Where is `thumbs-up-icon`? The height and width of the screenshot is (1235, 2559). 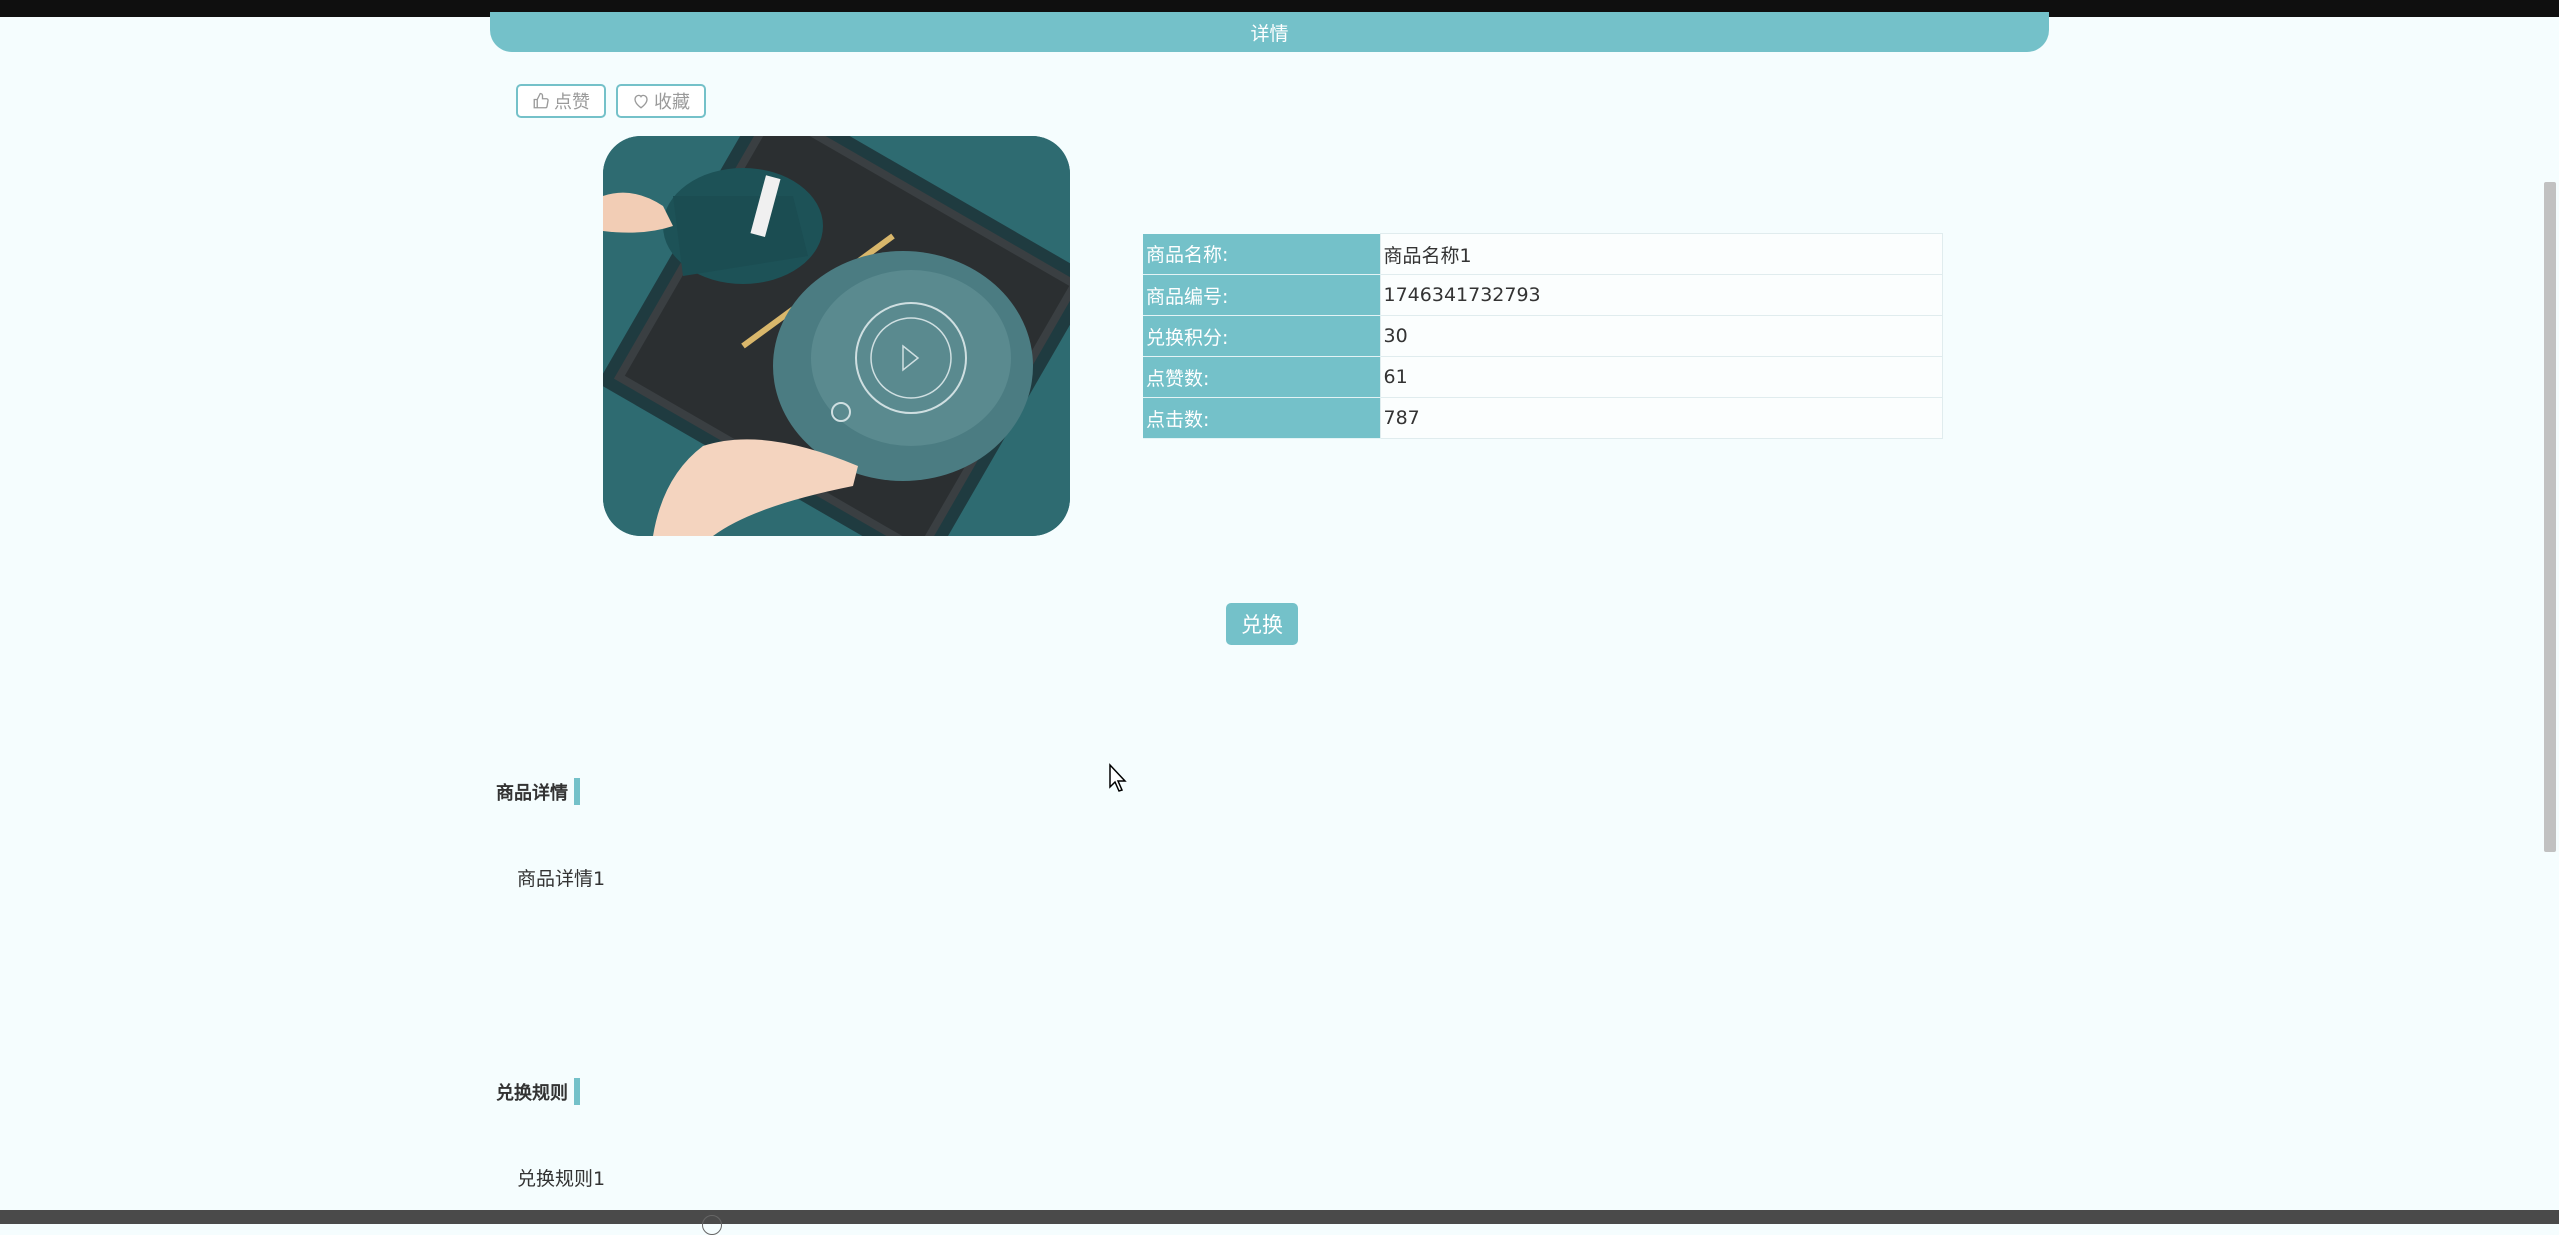
thumbs-up-icon is located at coordinates (541, 100).